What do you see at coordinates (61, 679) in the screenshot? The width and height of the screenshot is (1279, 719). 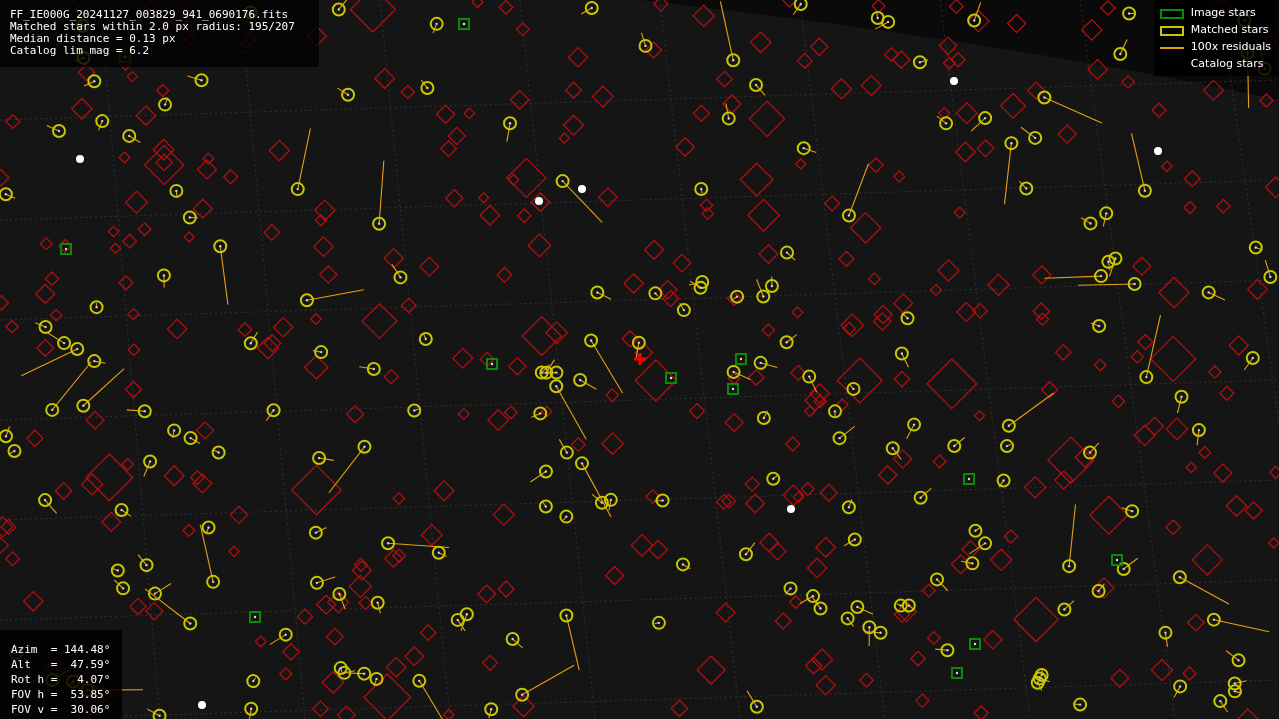 I see `pointing-text: Rot h = 4.07°` at bounding box center [61, 679].